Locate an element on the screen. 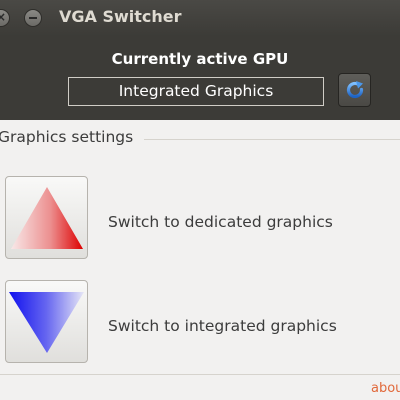 This screenshot has height=400, width=400. switch-dedicated-button is located at coordinates (46, 217).